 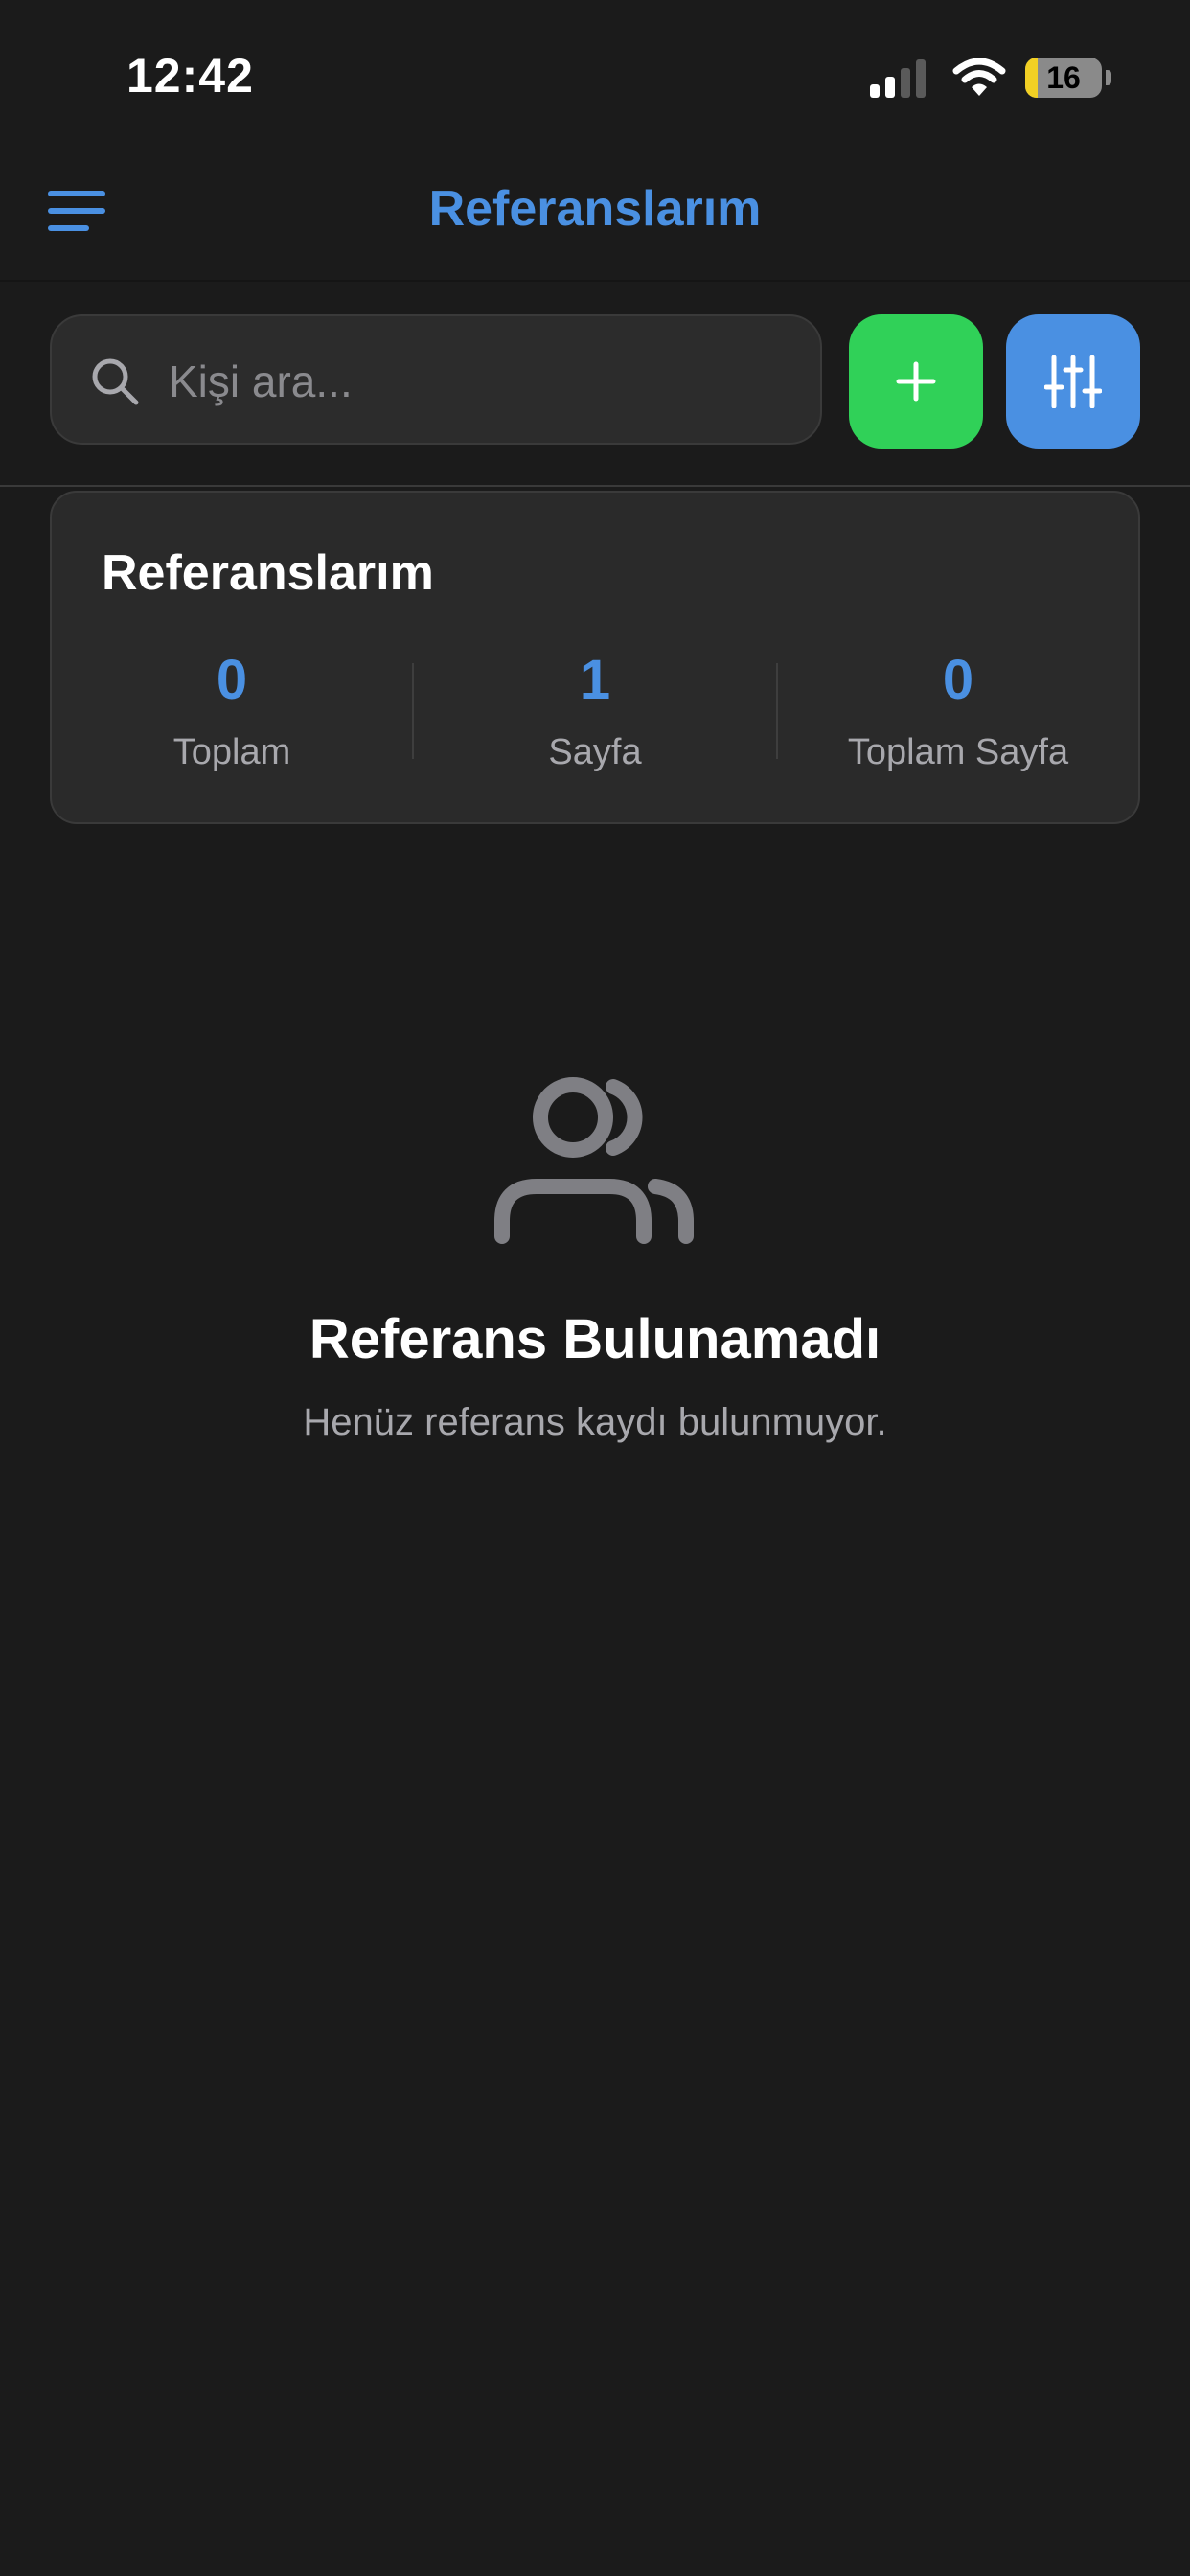 What do you see at coordinates (116, 381) in the screenshot?
I see `search-icon` at bounding box center [116, 381].